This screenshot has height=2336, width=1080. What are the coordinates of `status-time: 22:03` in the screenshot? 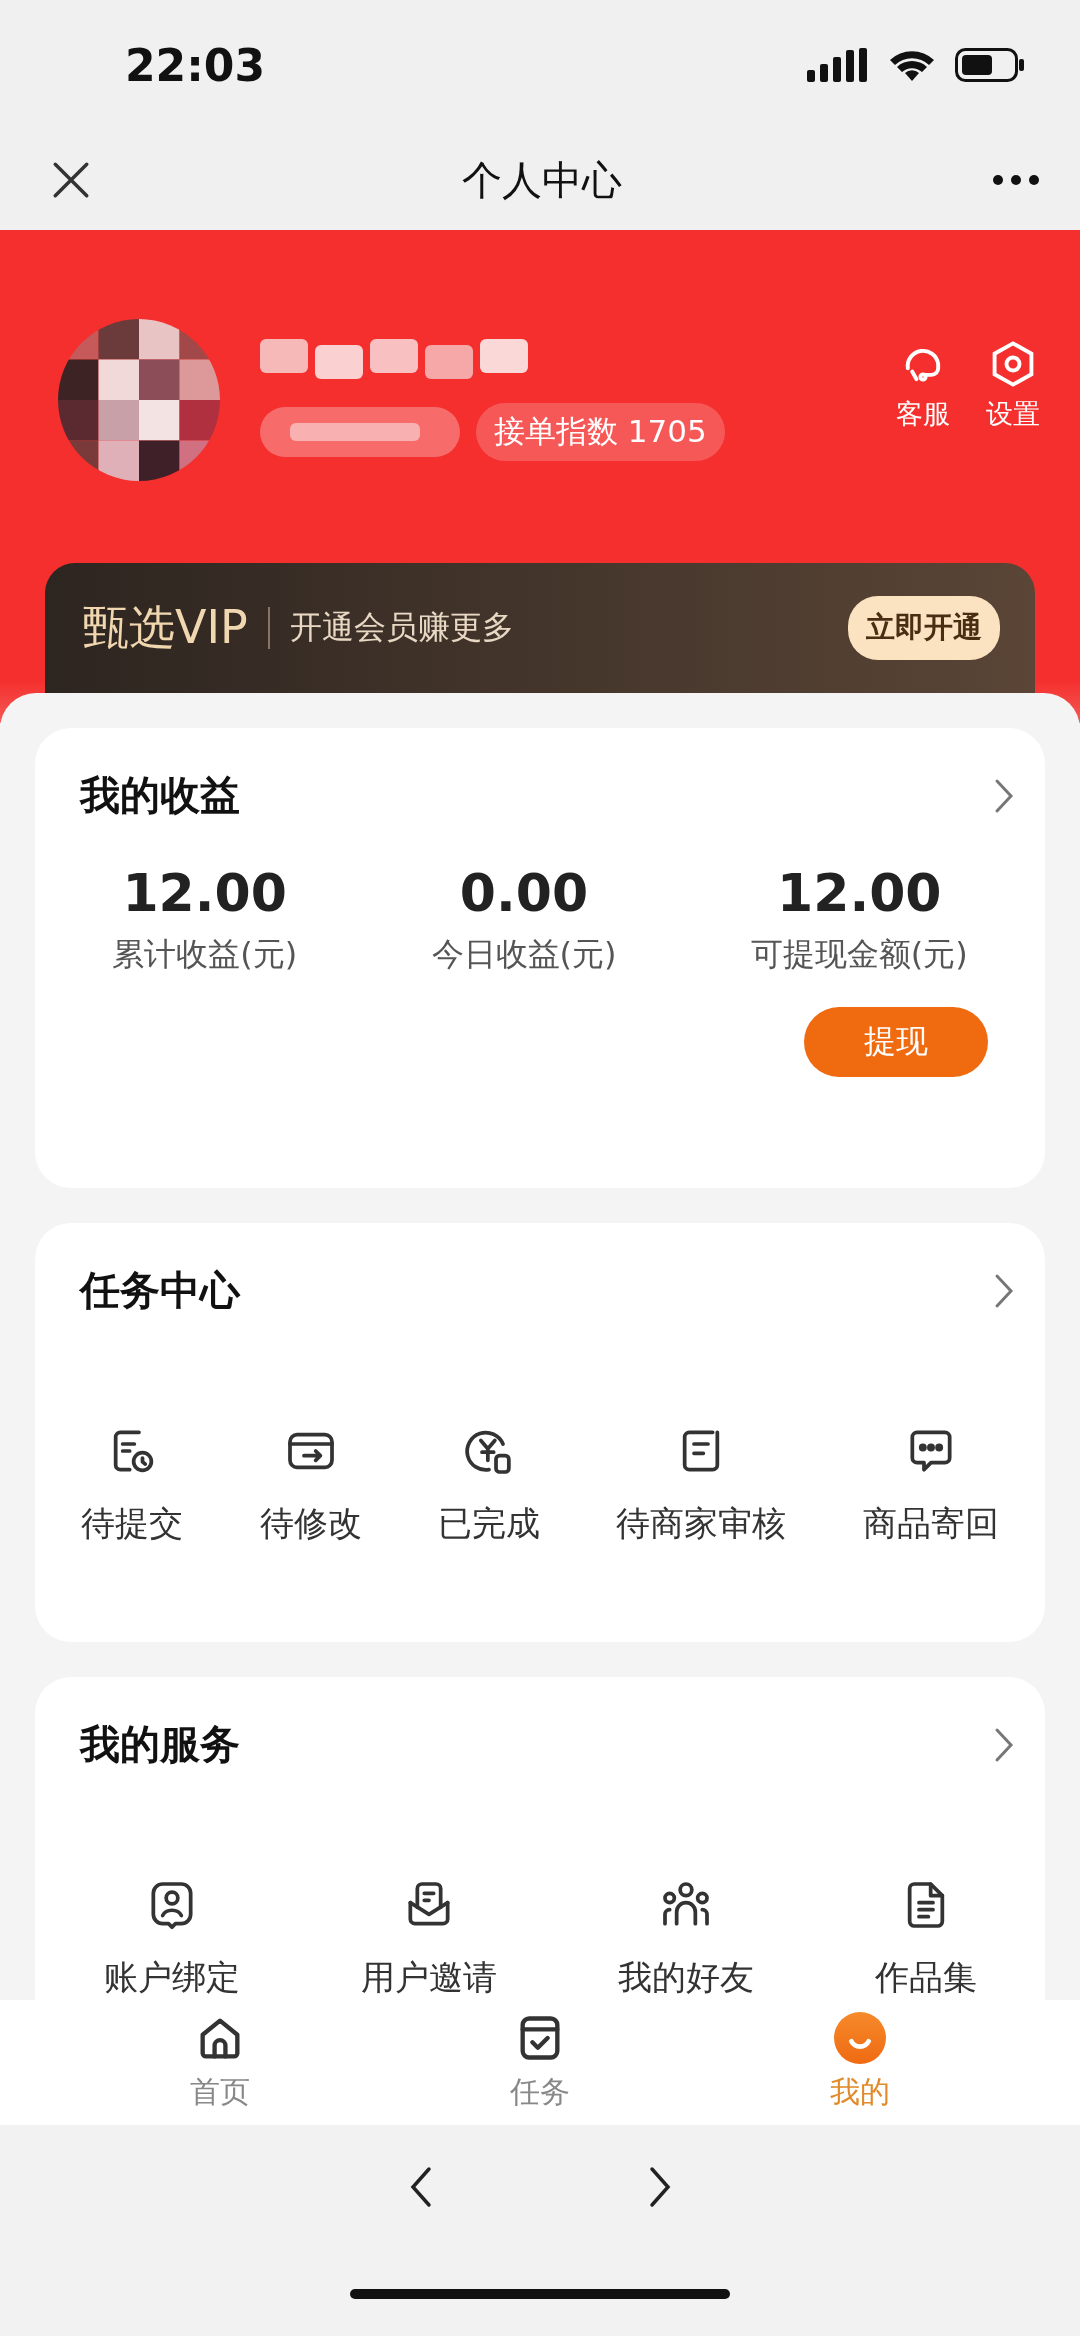 It's located at (195, 65).